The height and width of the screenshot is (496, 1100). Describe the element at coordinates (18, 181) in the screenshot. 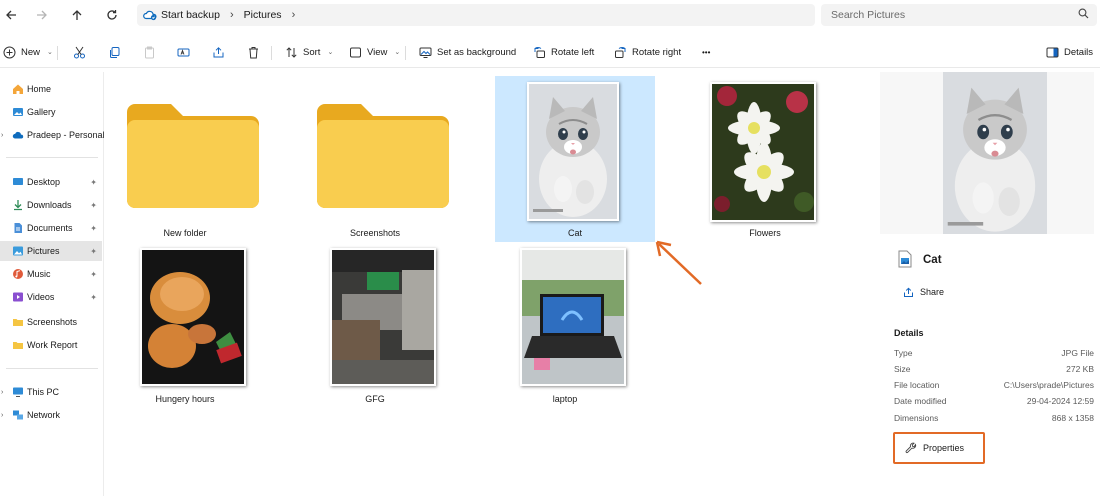

I see `desktop-icon` at that location.